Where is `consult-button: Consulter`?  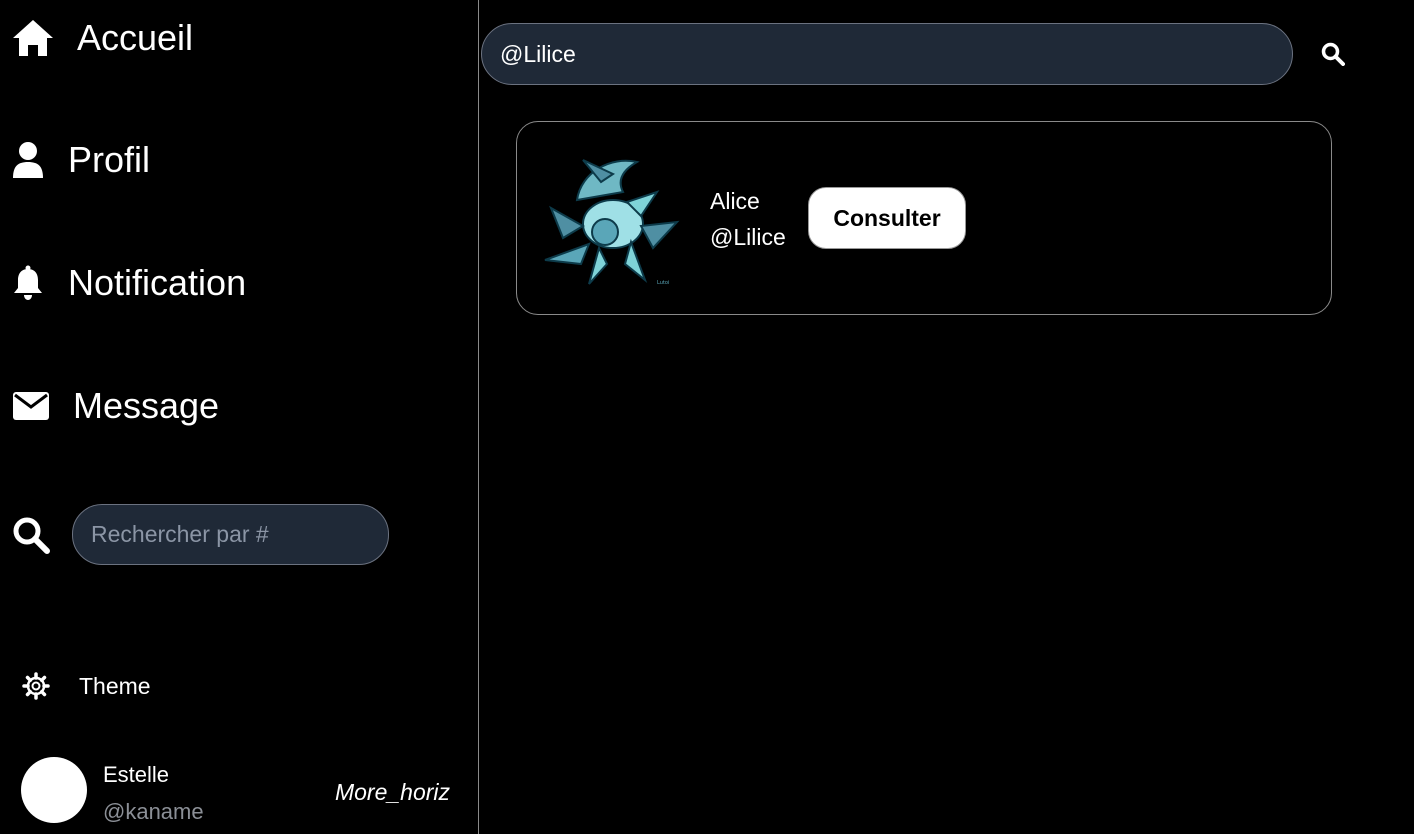
consult-button: Consulter is located at coordinates (887, 218).